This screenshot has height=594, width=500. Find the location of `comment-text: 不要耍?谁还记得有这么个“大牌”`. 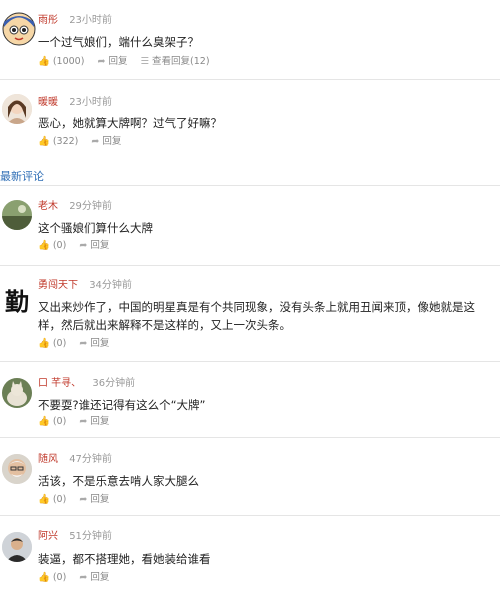

comment-text: 不要耍?谁还记得有这么个“大牌” is located at coordinates (122, 405).